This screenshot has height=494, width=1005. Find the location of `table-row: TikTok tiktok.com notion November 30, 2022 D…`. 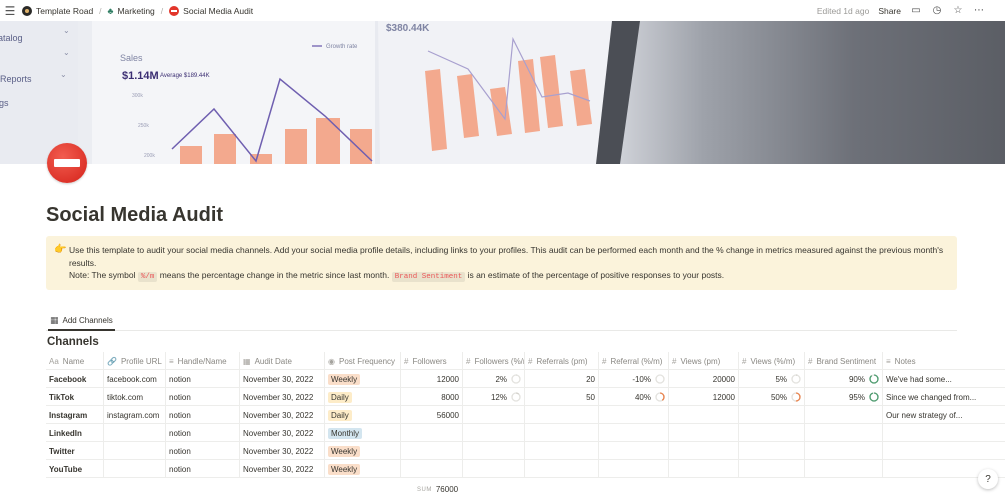

table-row: TikTok tiktok.com notion November 30, 2022 D… is located at coordinates (525, 397).